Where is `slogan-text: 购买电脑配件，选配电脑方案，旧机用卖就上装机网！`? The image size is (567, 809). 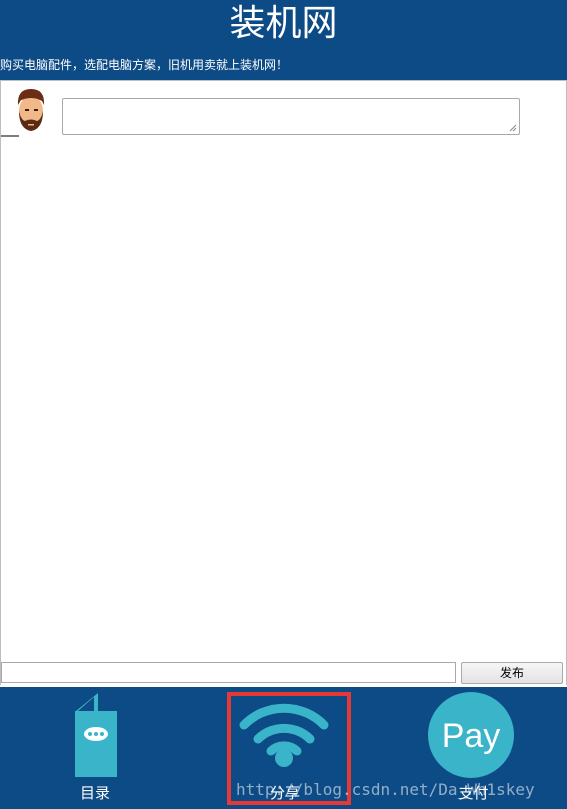 slogan-text: 购买电脑配件，选配电脑方案，旧机用卖就上装机网！ is located at coordinates (144, 65).